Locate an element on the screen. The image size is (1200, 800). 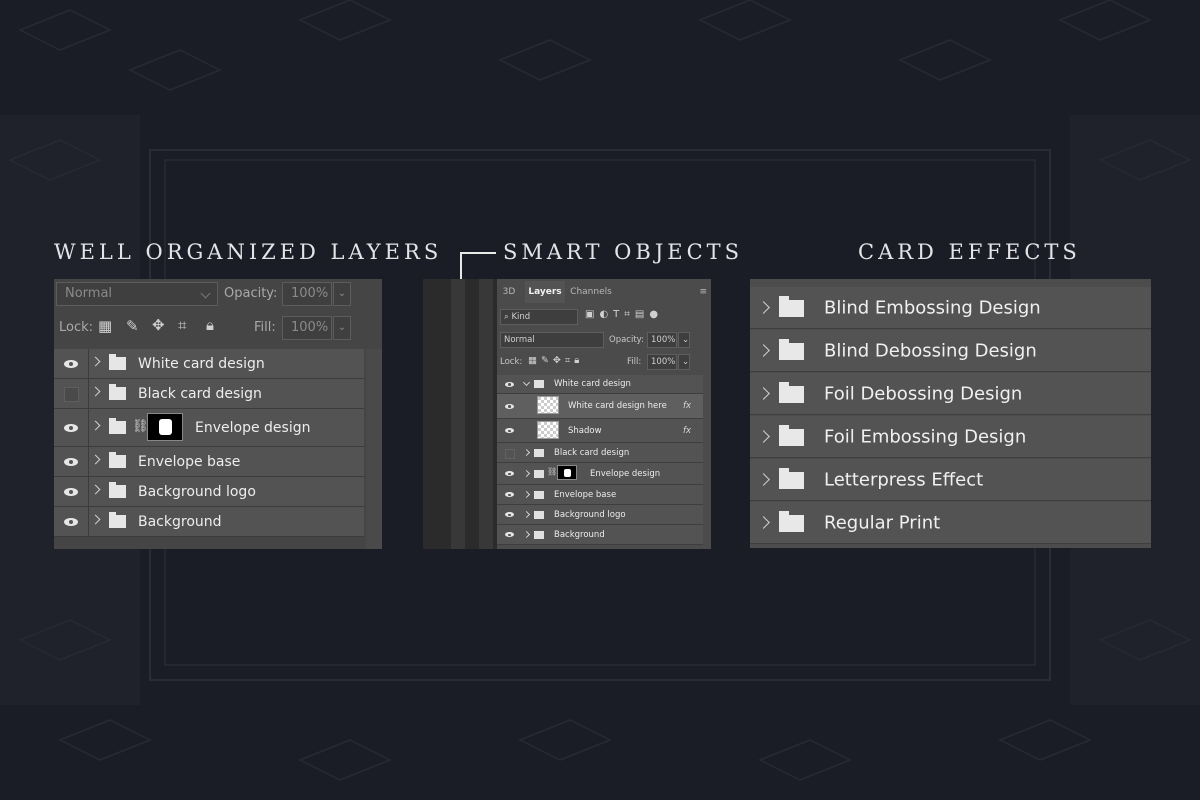
effect-row: Foil Debossing Design is located at coordinates (950, 394).